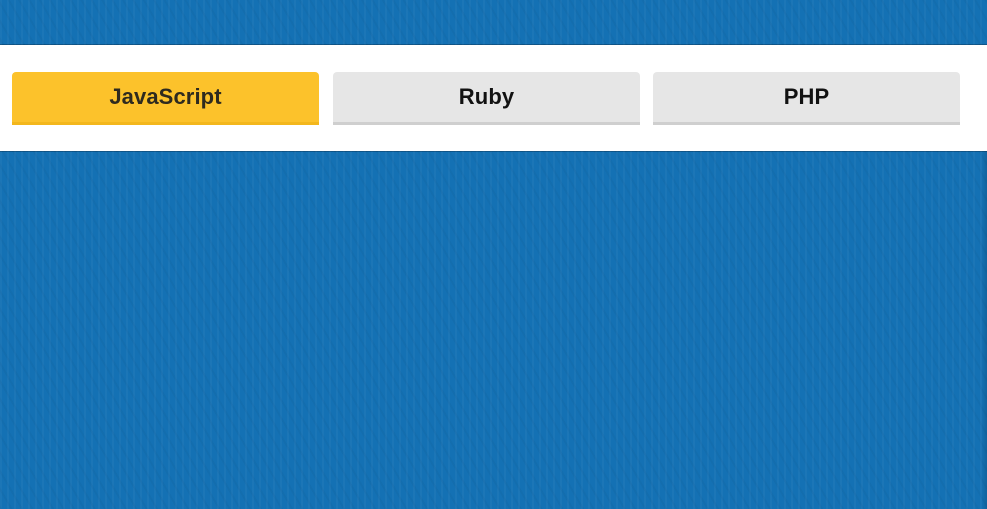 This screenshot has width=987, height=509. I want to click on tab-label-php: PHP, so click(806, 96).